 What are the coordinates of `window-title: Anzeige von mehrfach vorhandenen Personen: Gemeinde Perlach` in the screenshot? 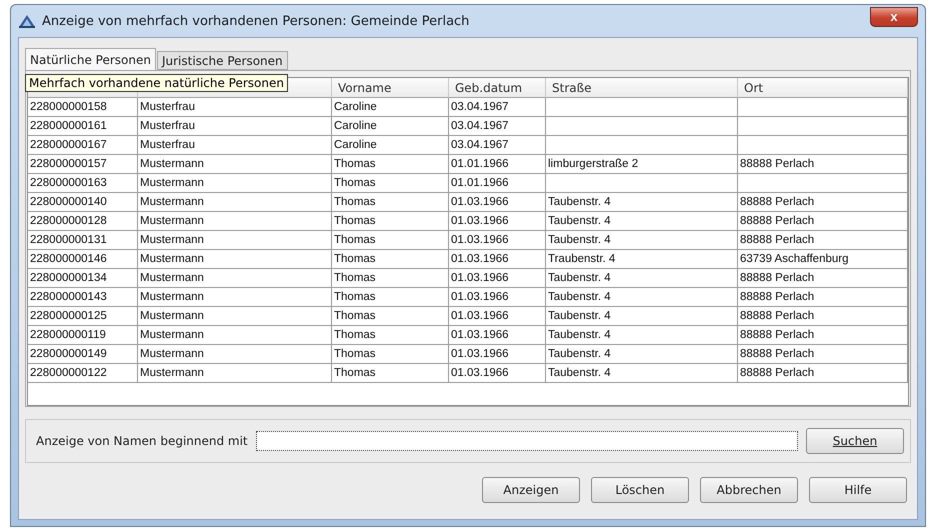 It's located at (256, 21).